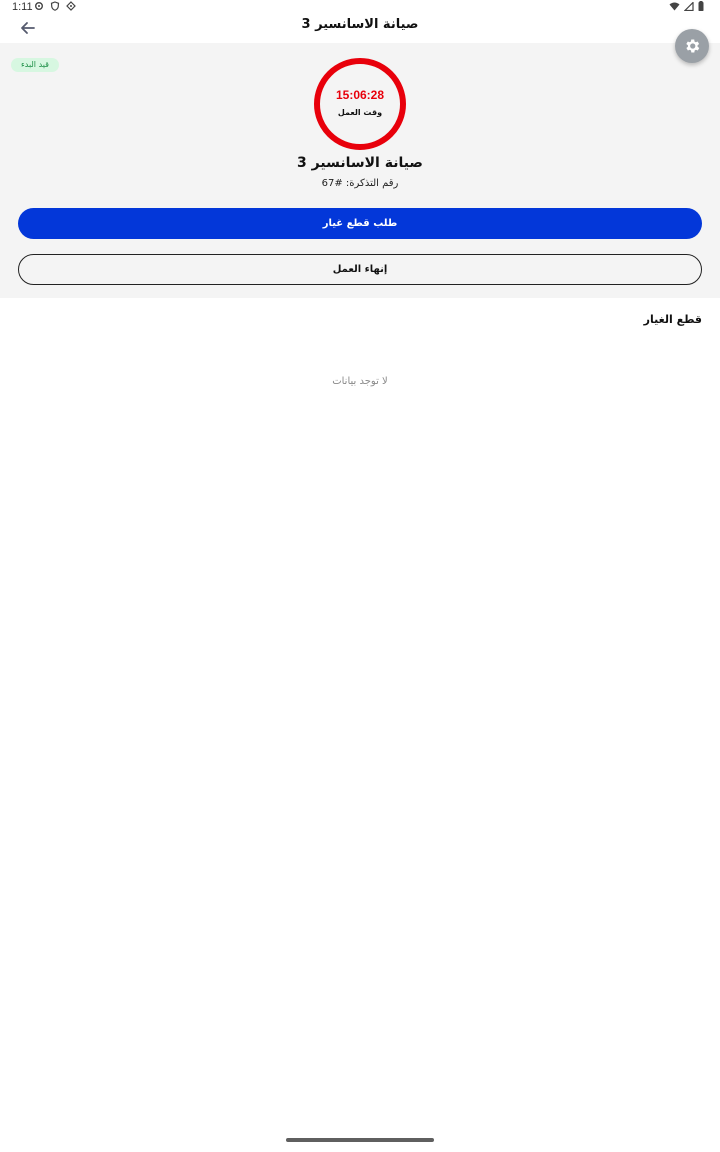 The height and width of the screenshot is (1152, 720). I want to click on app-bar: صيانة الاسانسير 3, so click(360, 29).